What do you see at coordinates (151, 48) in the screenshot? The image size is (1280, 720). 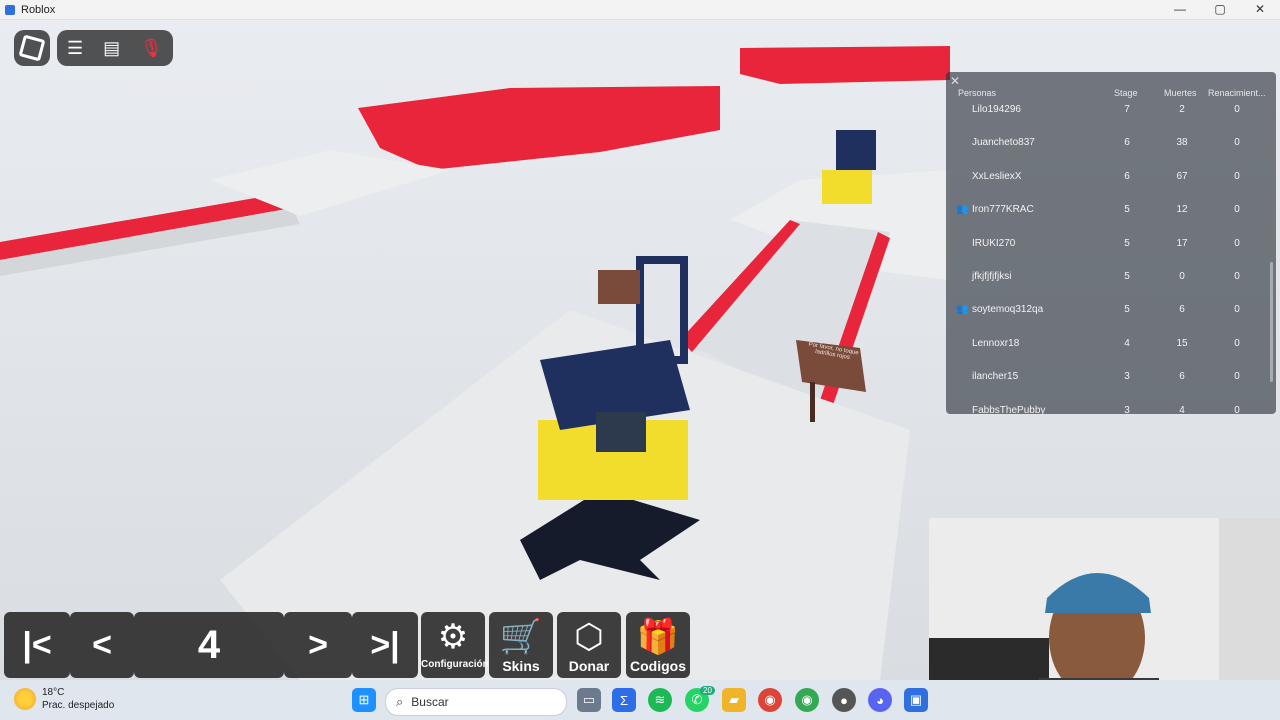 I see `microphone-icon: 🎙` at bounding box center [151, 48].